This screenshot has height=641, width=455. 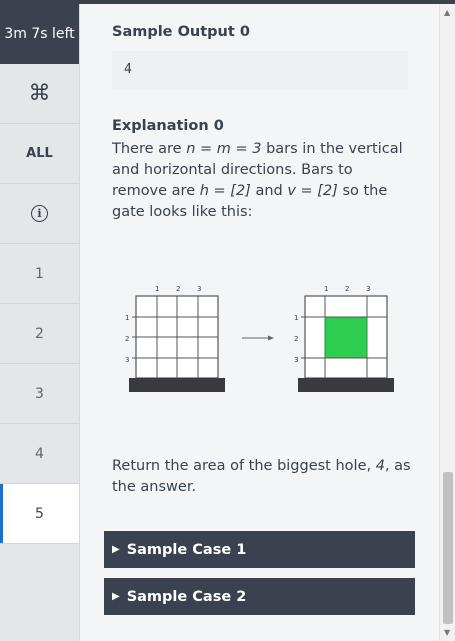 What do you see at coordinates (244, 466) in the screenshot?
I see `return-part: Return the area of the biggest hole,` at bounding box center [244, 466].